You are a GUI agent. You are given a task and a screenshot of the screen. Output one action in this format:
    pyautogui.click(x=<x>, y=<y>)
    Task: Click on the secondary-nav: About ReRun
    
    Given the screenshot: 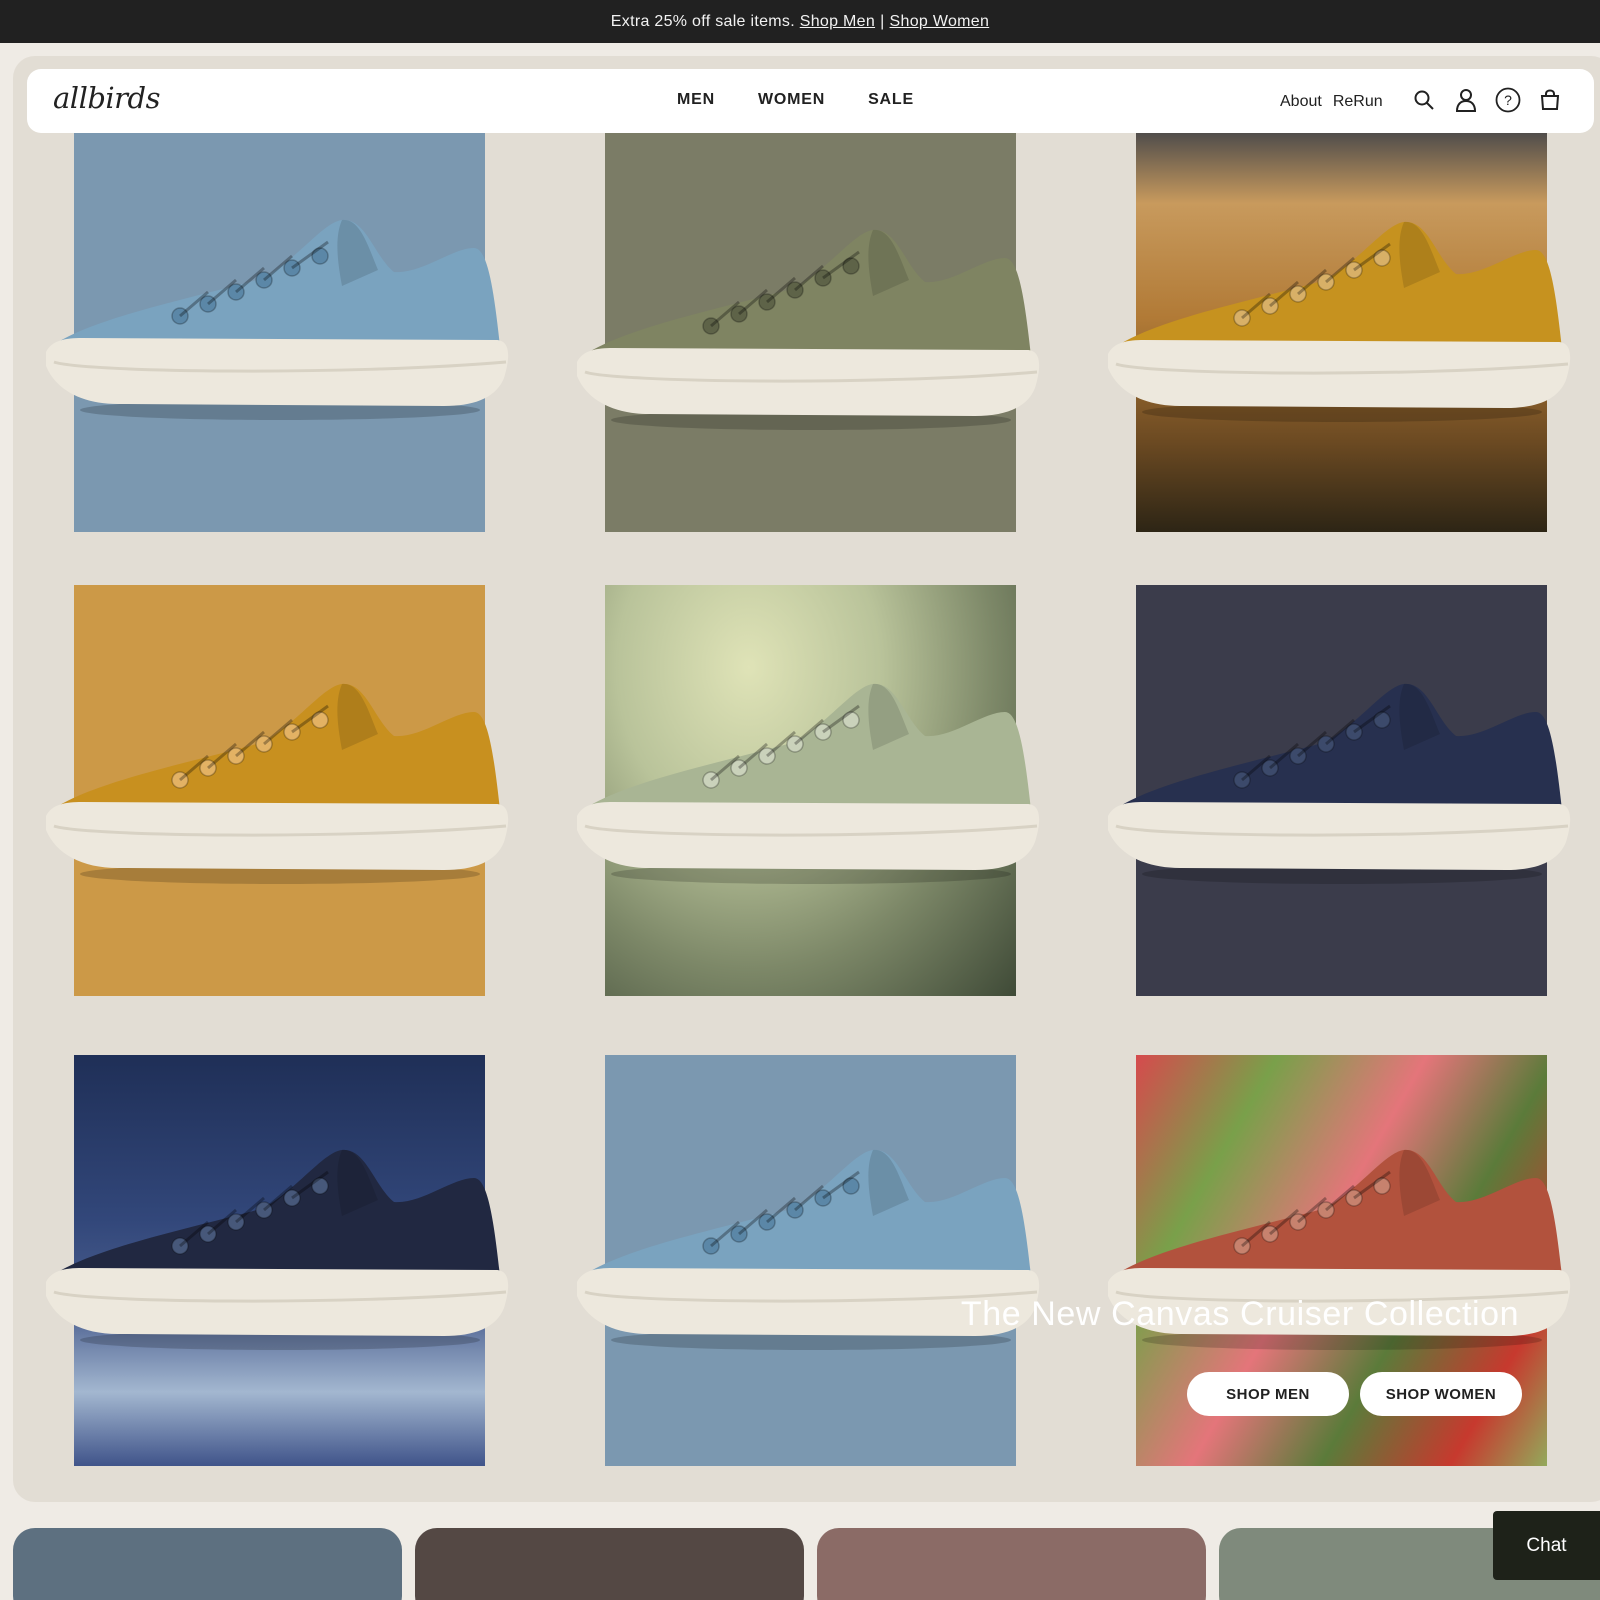 What is the action you would take?
    pyautogui.click(x=1331, y=102)
    